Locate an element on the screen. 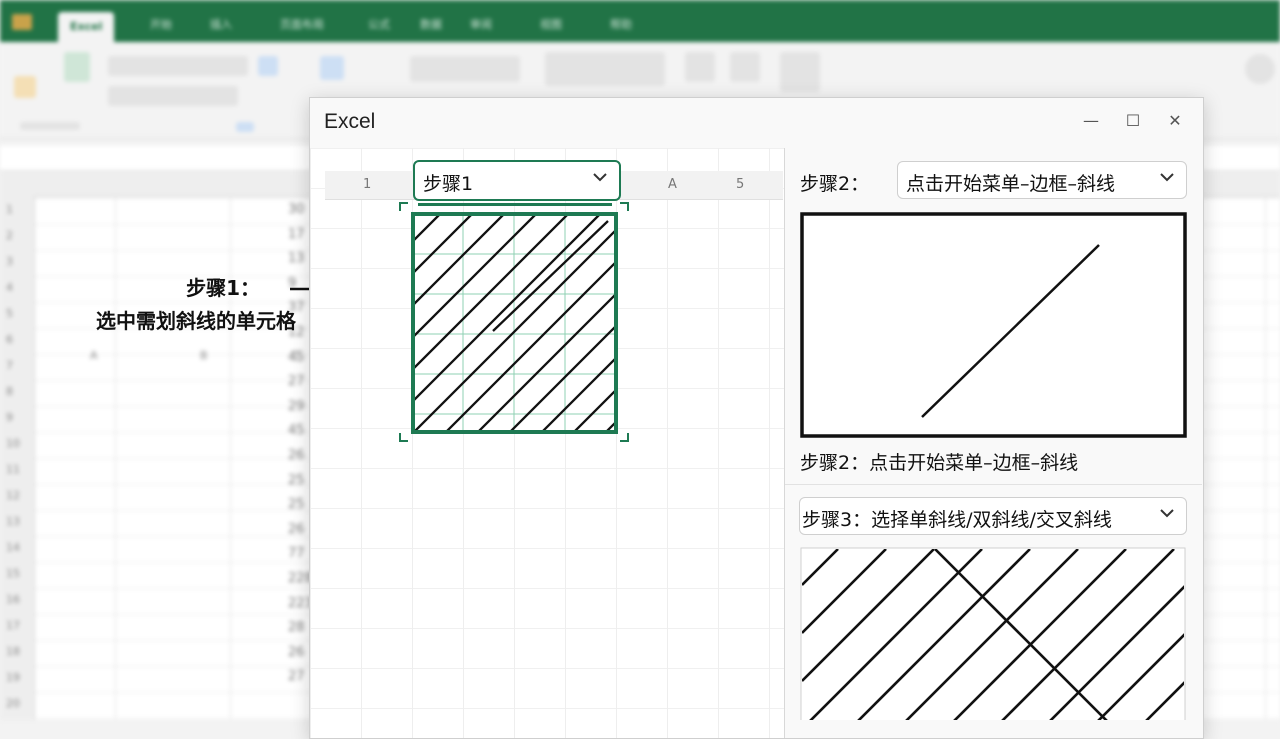  cell-value: 13 is located at coordinates (296, 258).